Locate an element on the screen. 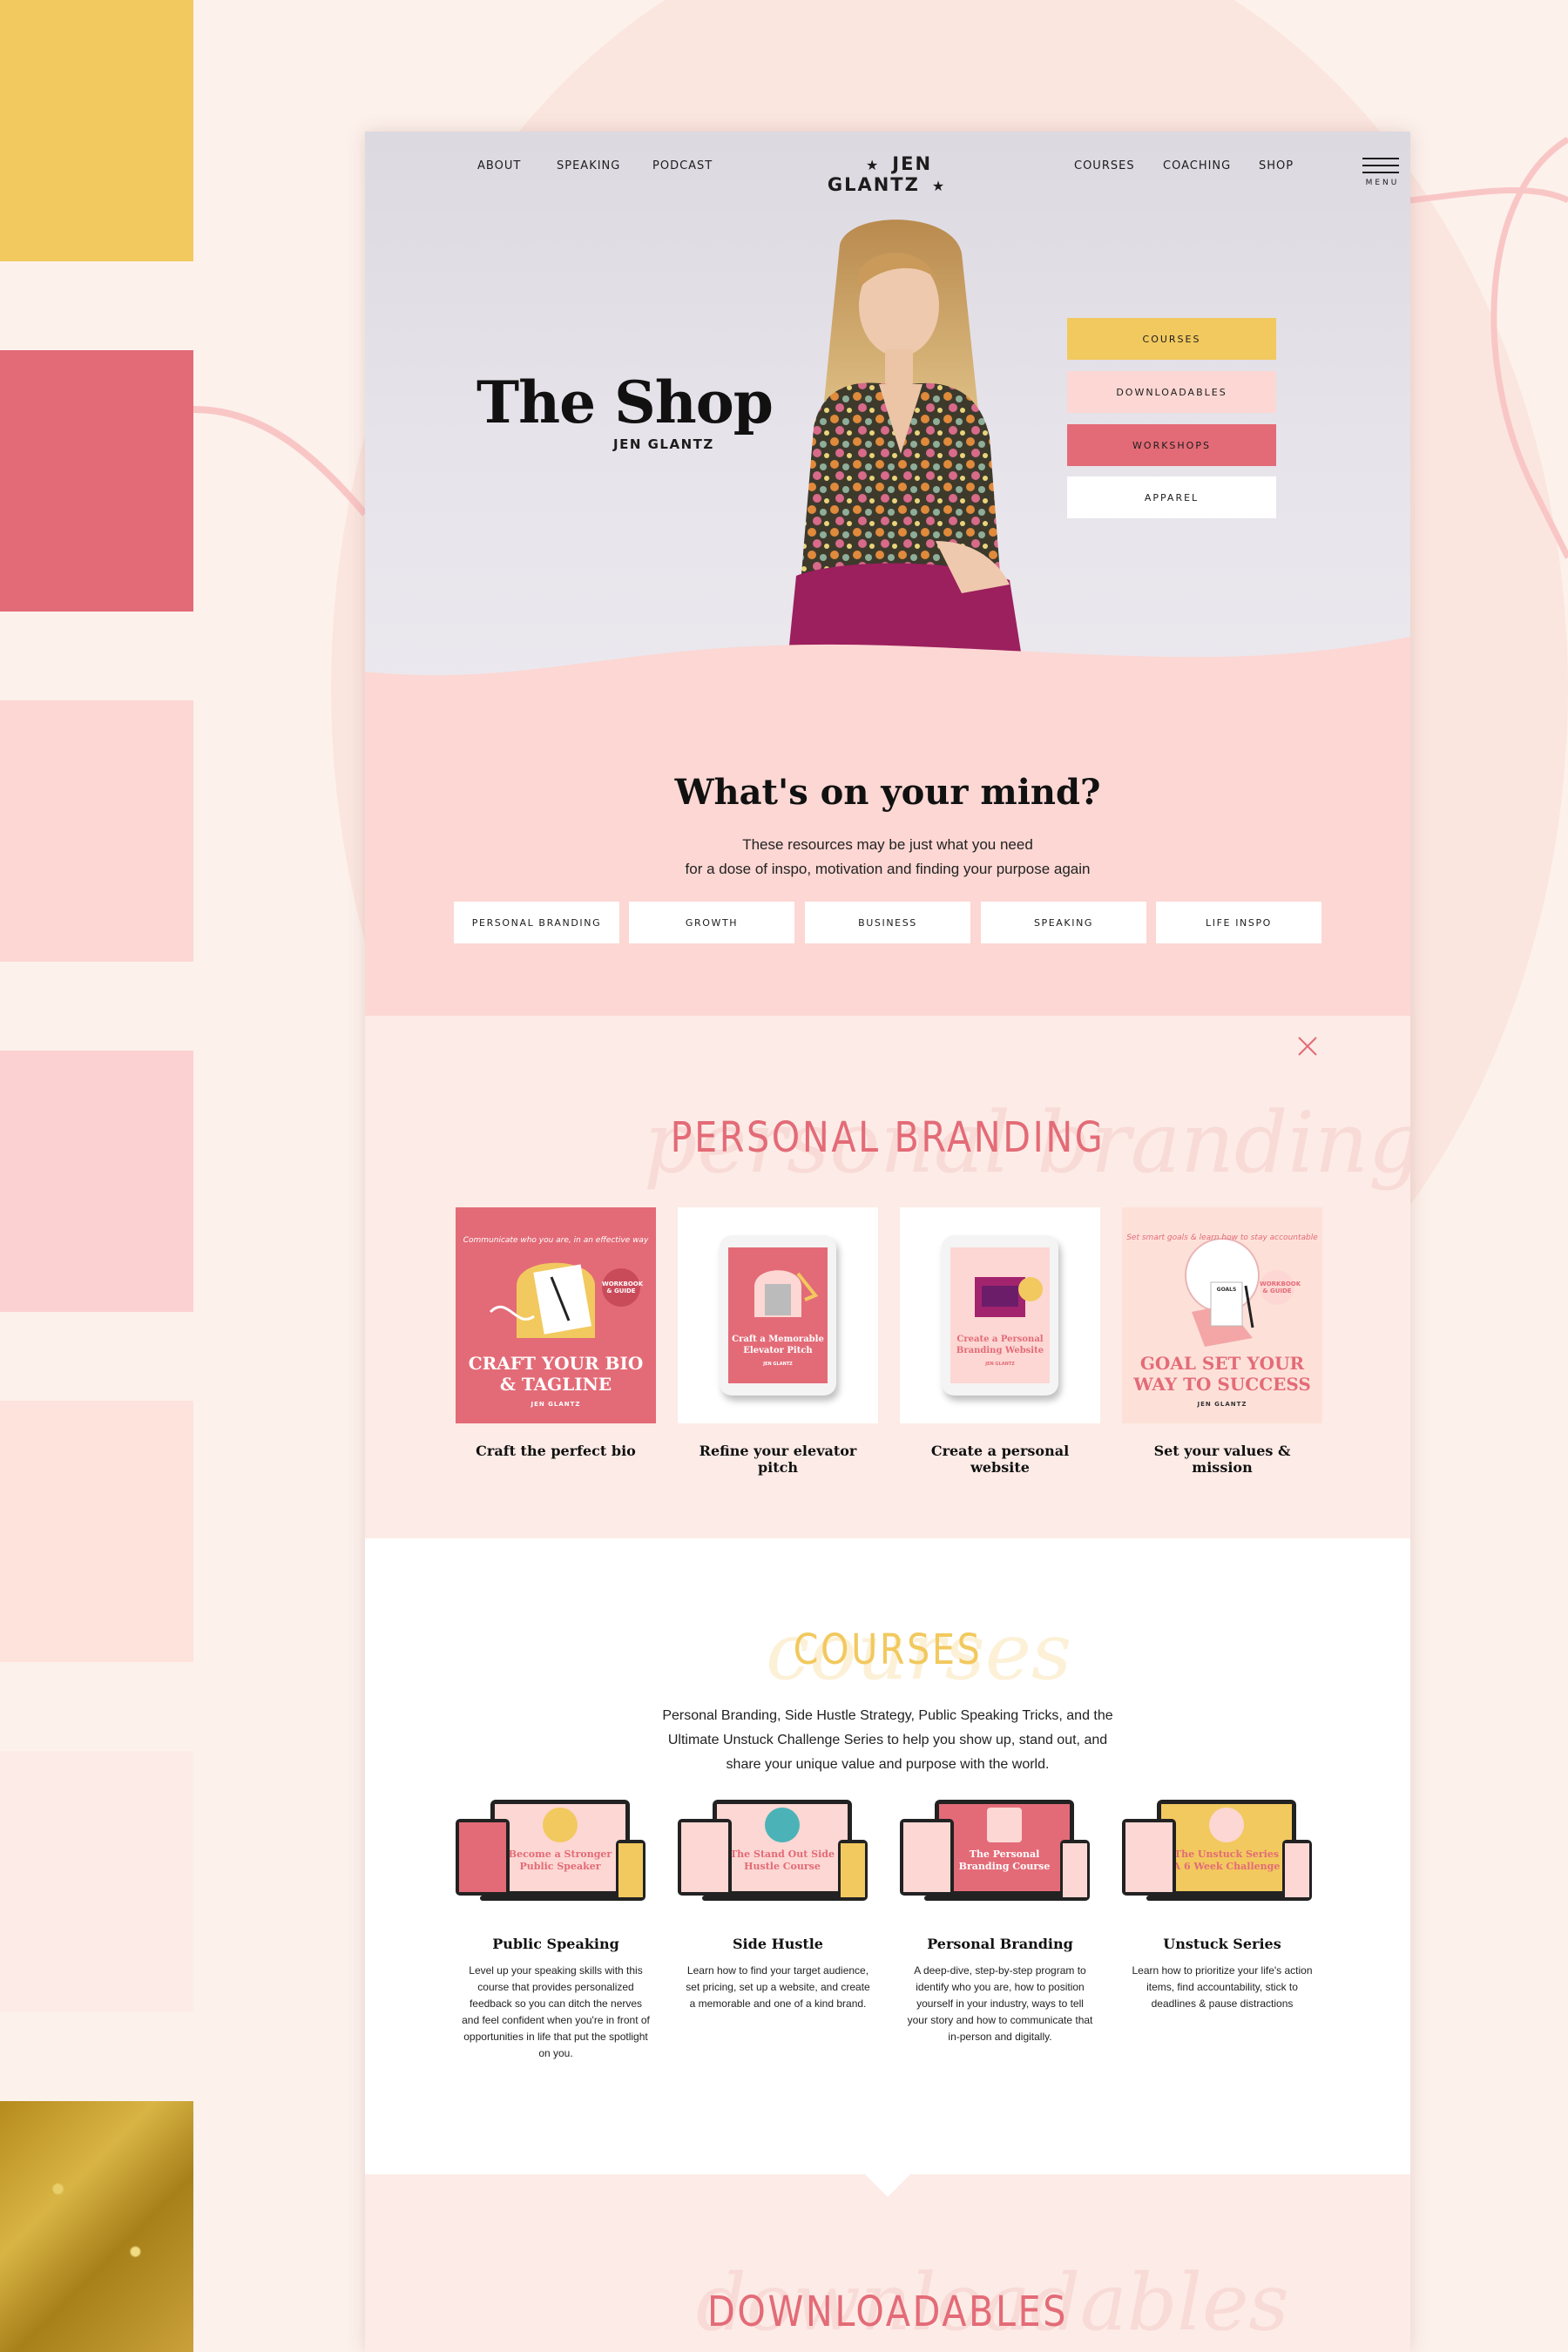 The image size is (1568, 2352). course-screen-title: Public Speaker is located at coordinates (560, 1866).